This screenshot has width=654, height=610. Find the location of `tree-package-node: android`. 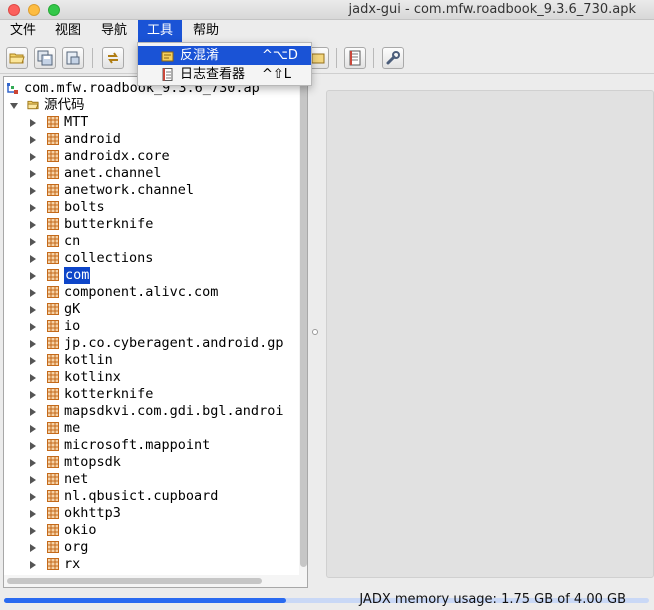

tree-package-node: android is located at coordinates (150, 139).